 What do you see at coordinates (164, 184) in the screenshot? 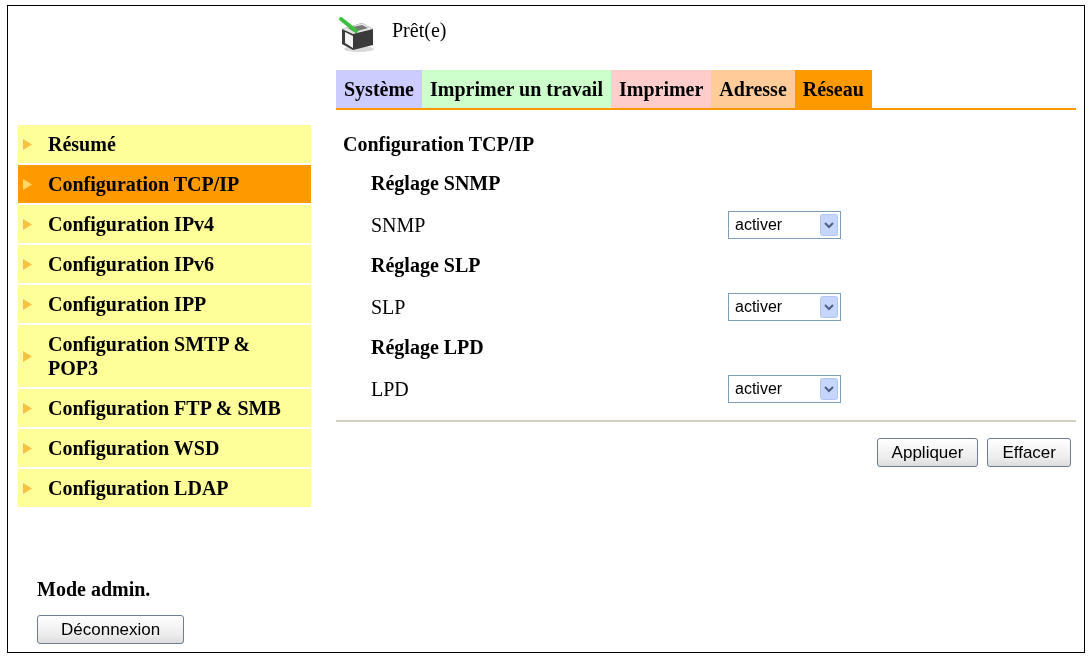
I see `sidebar-item: Configuration TCP/IP` at bounding box center [164, 184].